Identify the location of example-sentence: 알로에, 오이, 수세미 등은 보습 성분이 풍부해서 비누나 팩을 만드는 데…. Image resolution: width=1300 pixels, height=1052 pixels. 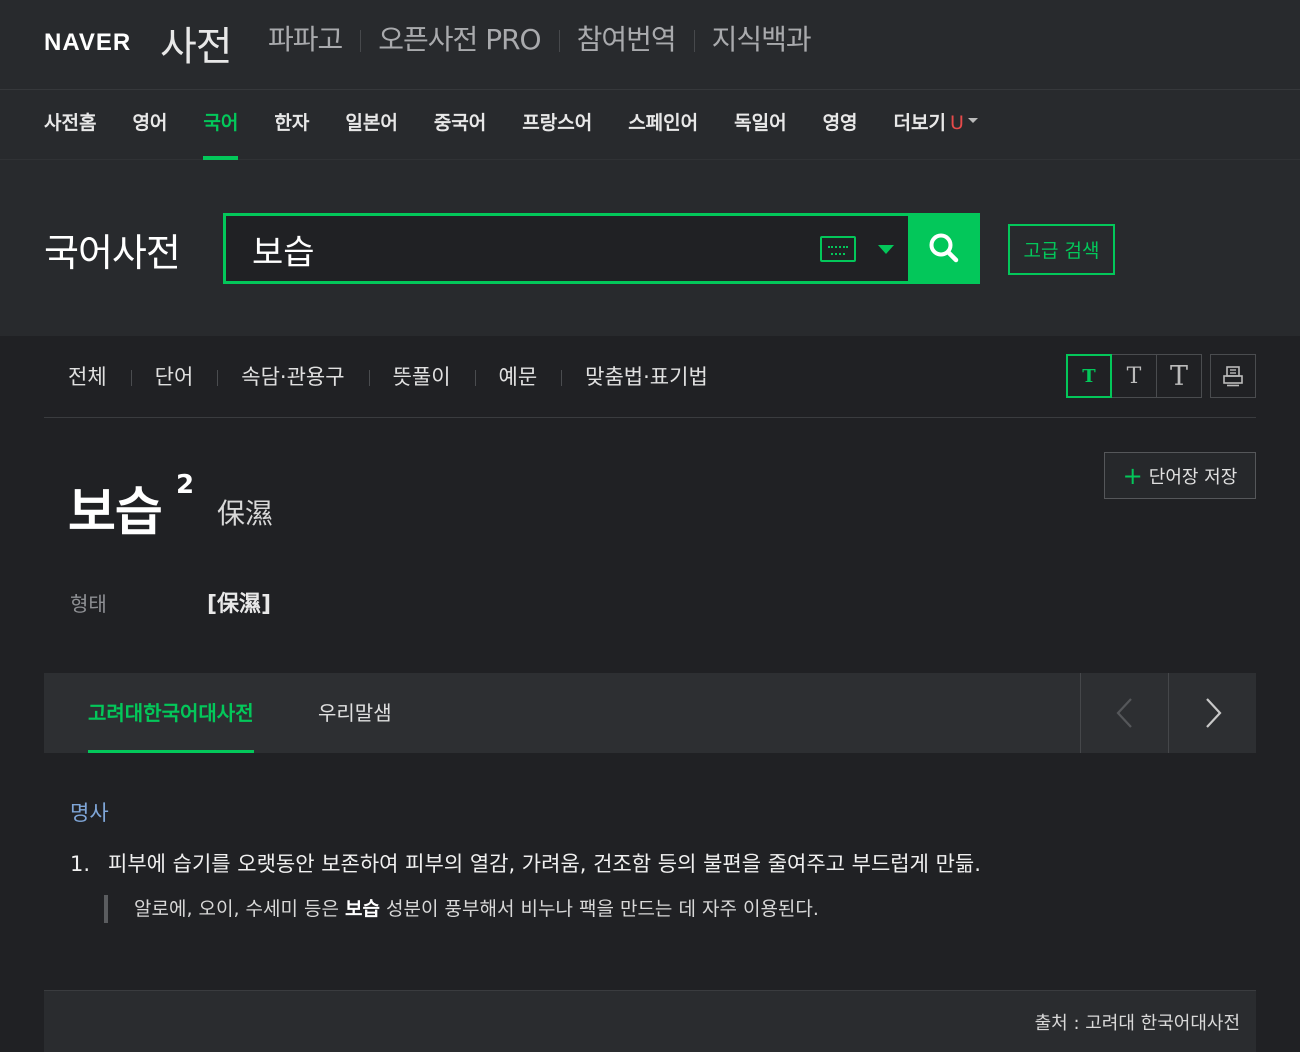
(461, 909).